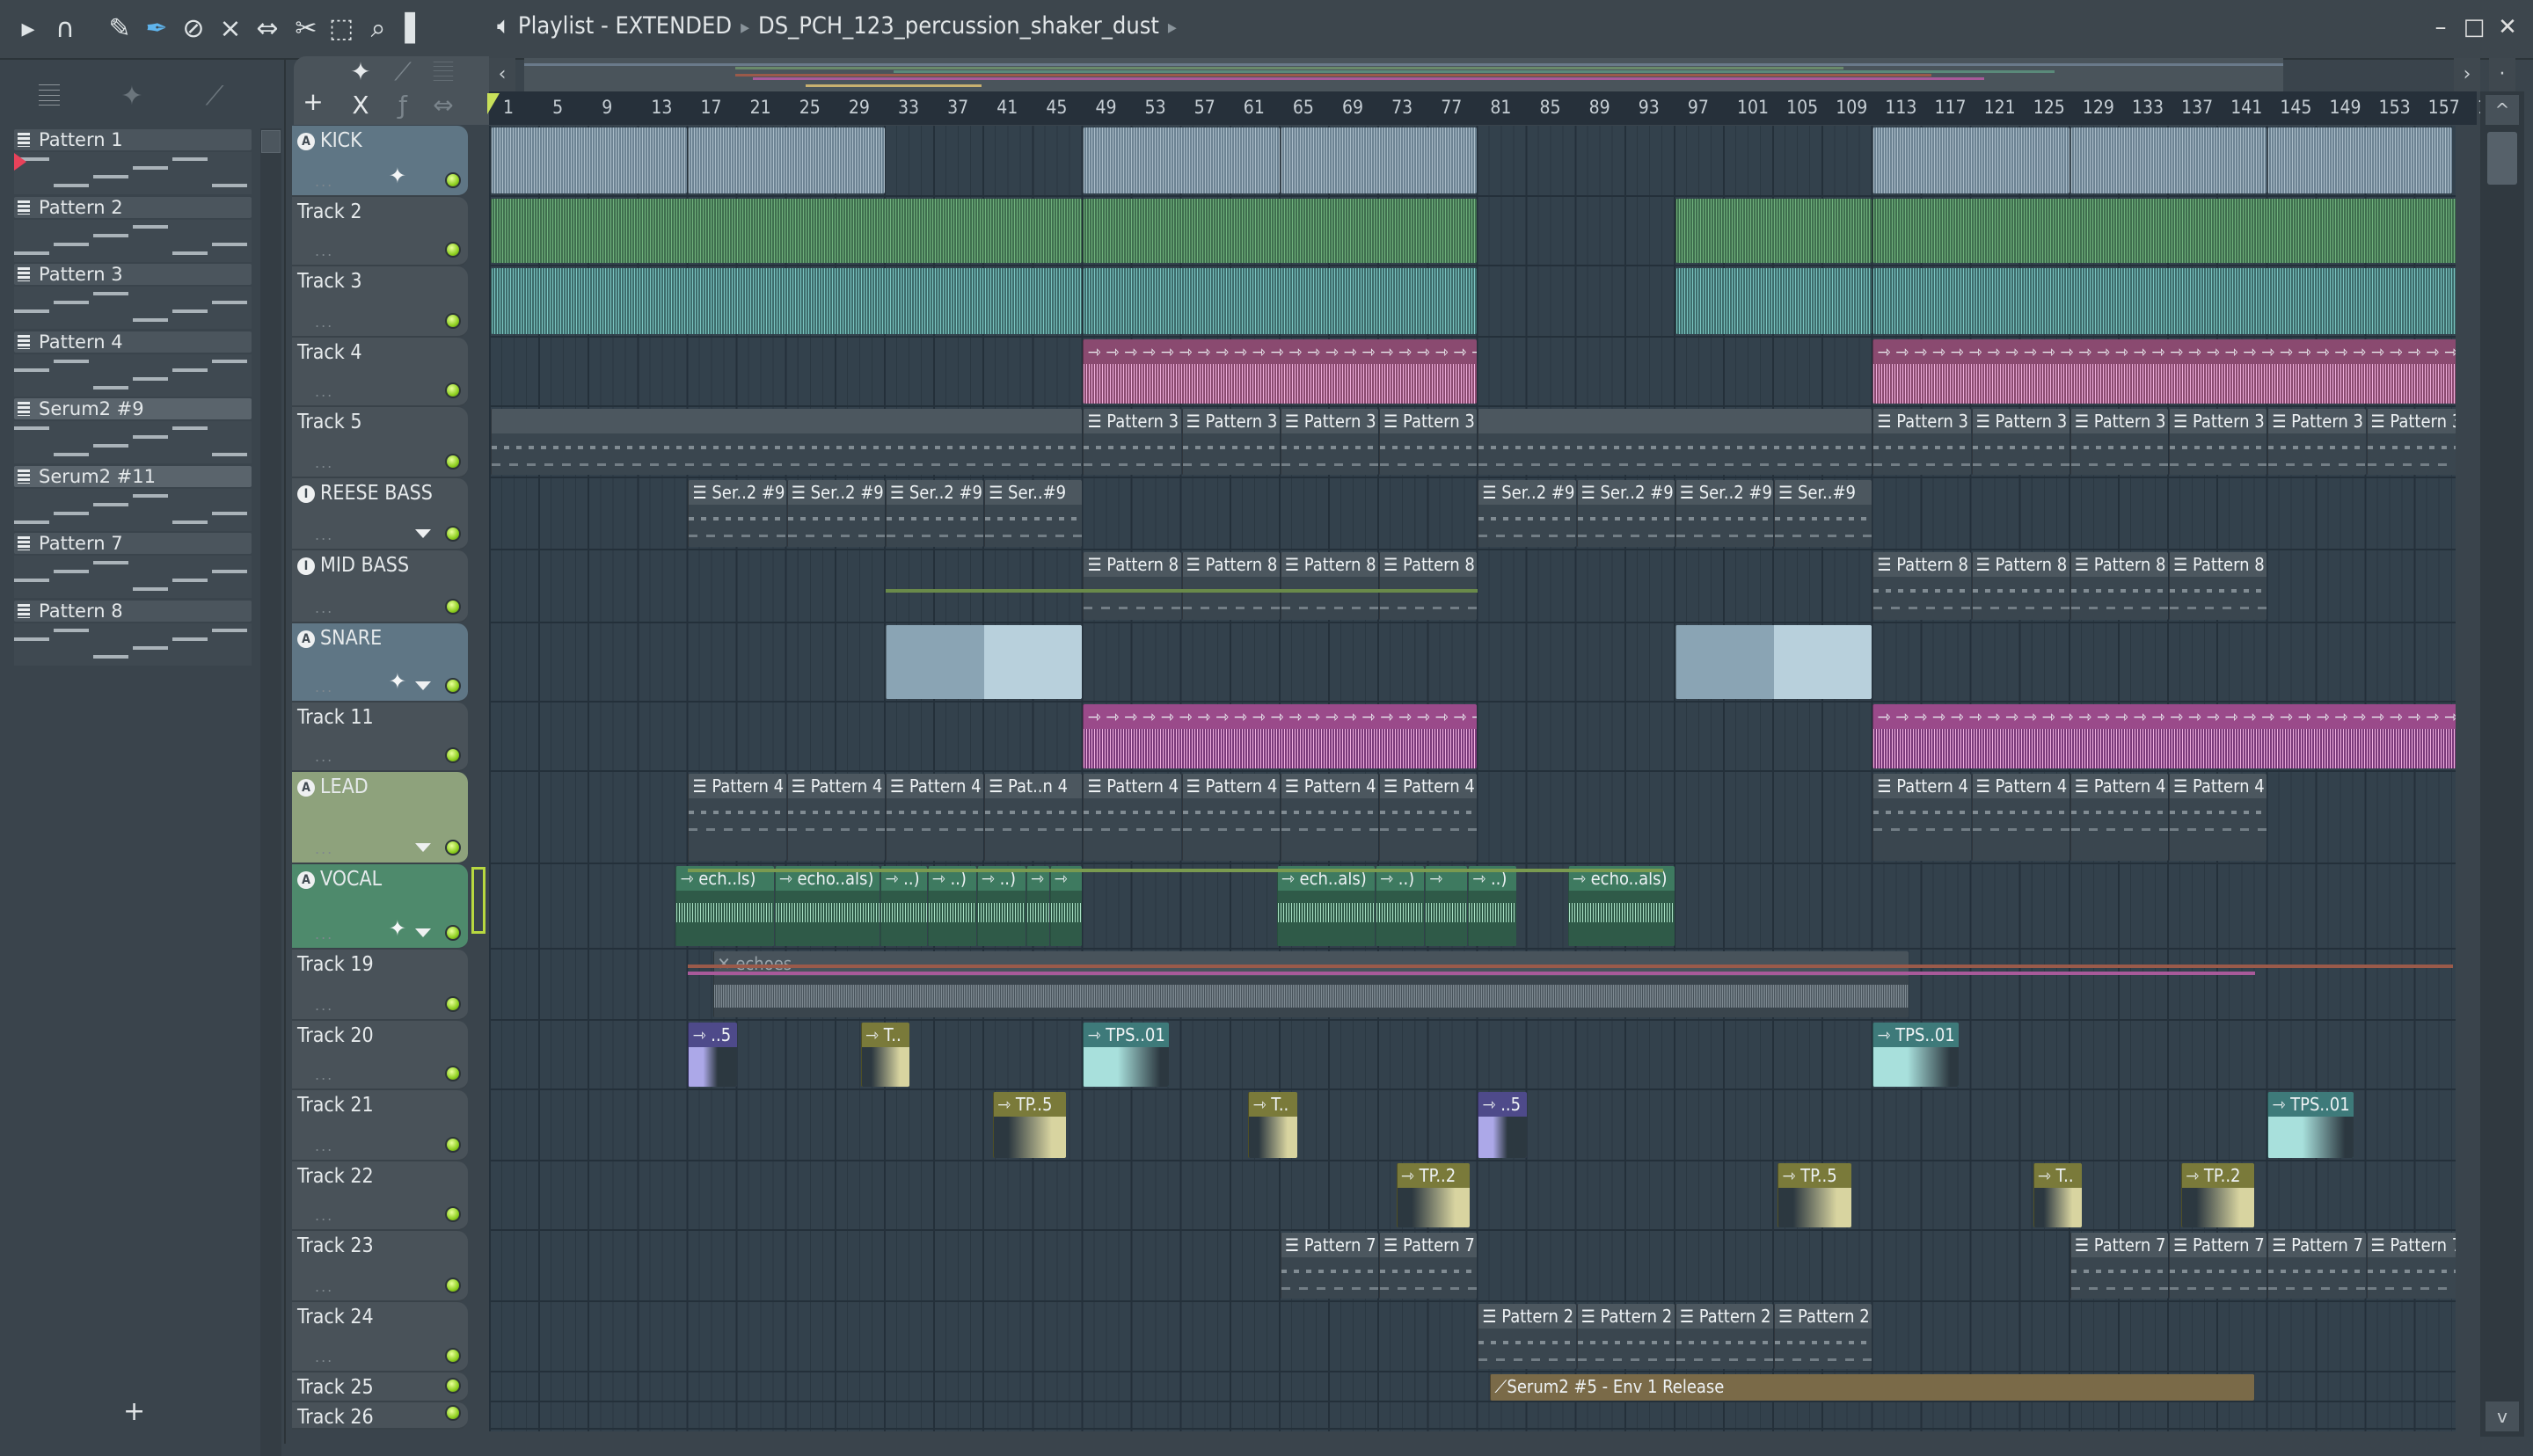 The image size is (2533, 1456). What do you see at coordinates (49, 100) in the screenshot?
I see `piano-keys-icon: 𝄚` at bounding box center [49, 100].